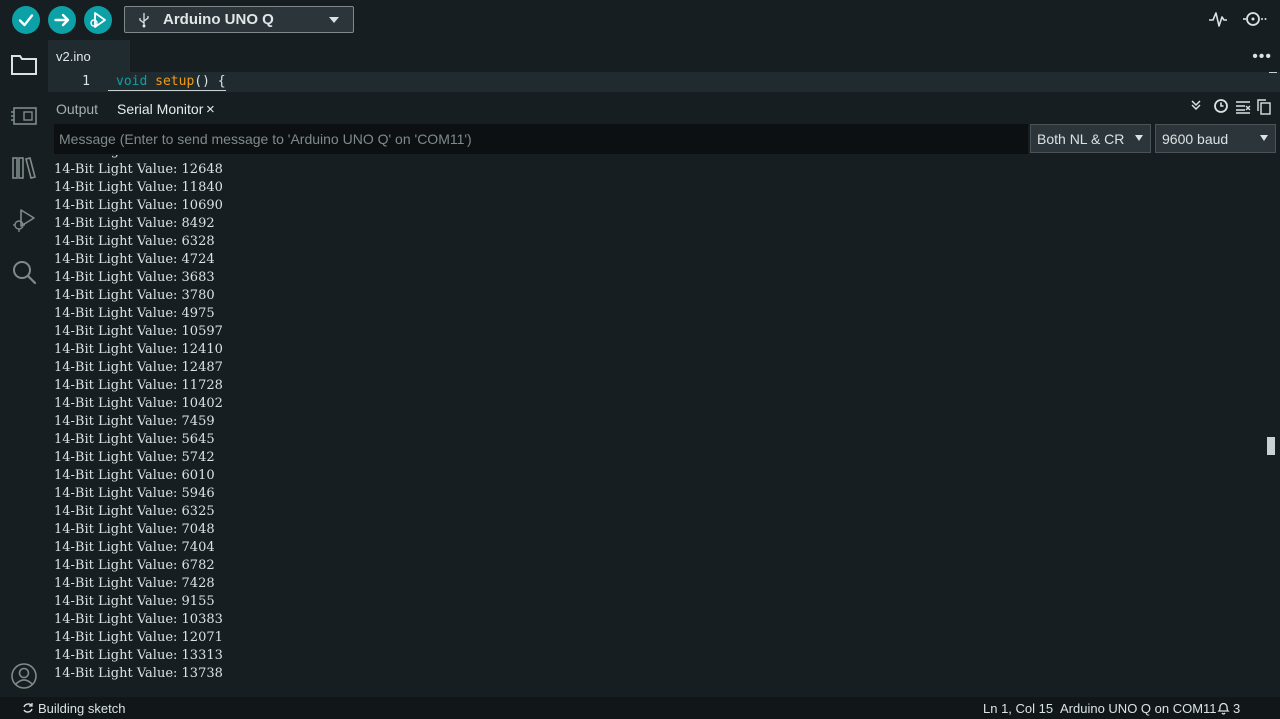  What do you see at coordinates (1236, 708) in the screenshot?
I see `notification-count: 3` at bounding box center [1236, 708].